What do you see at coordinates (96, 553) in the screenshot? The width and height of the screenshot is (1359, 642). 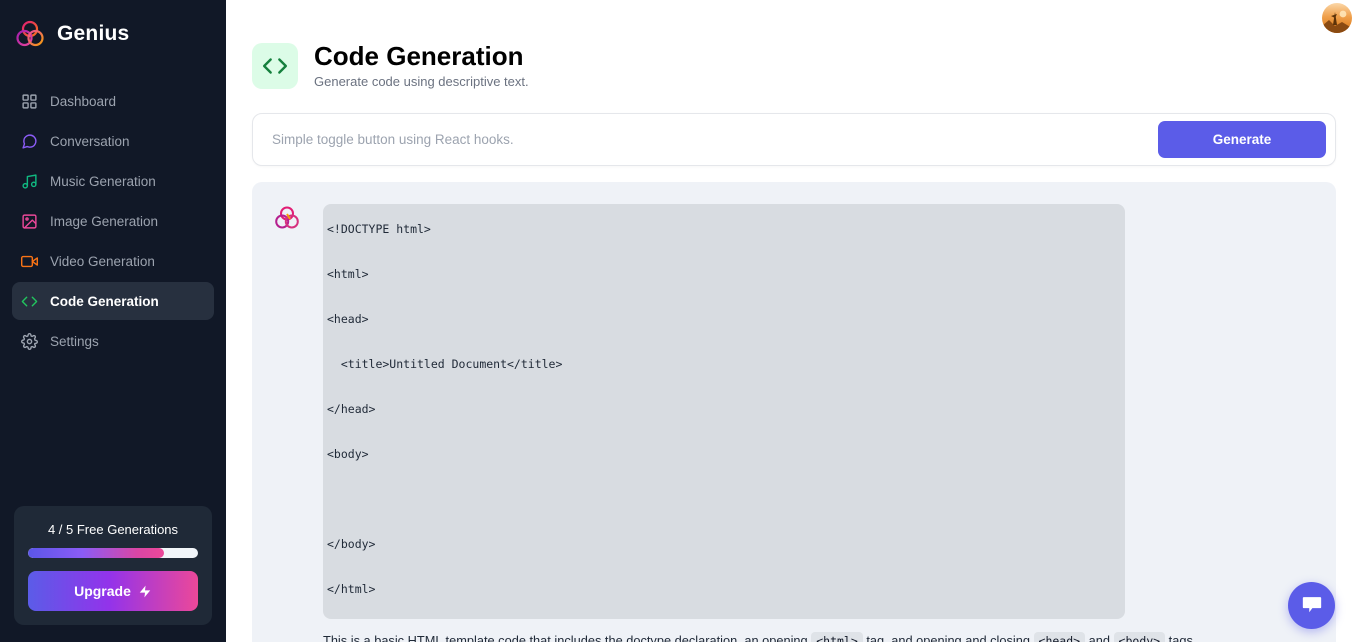 I see `progress-fill` at bounding box center [96, 553].